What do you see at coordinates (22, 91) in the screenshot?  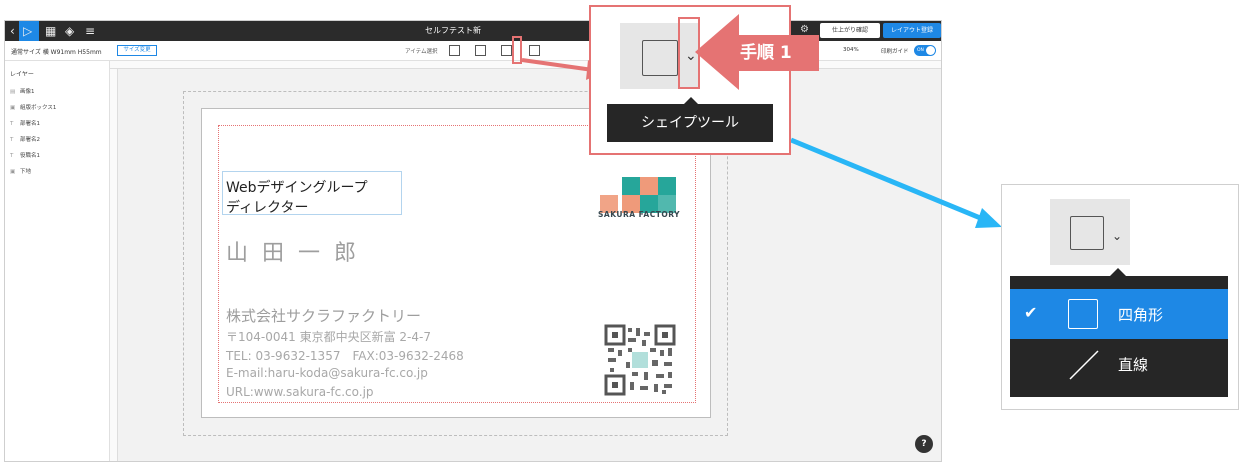 I see `layer-item: ▤ 画像1` at bounding box center [22, 91].